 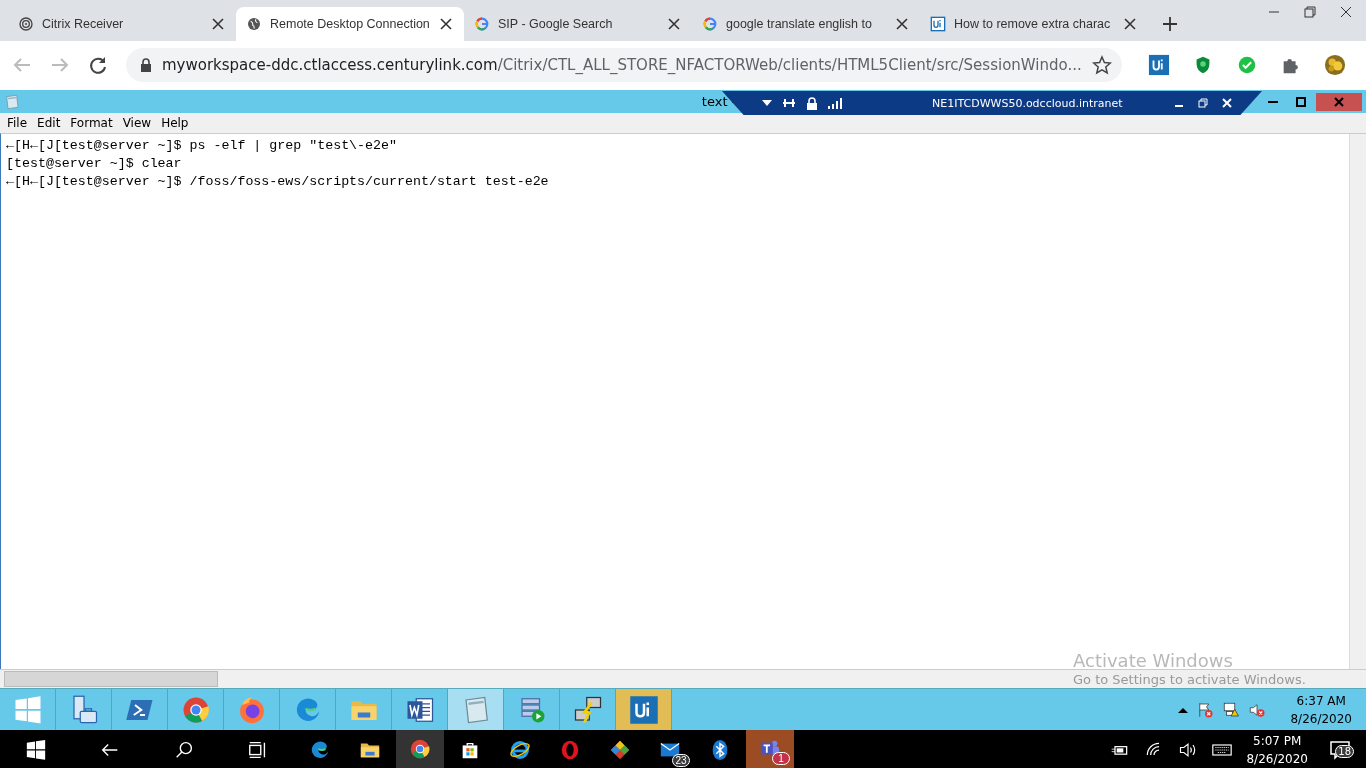 I want to click on vertical-scrollbar, so click(x=1357, y=401).